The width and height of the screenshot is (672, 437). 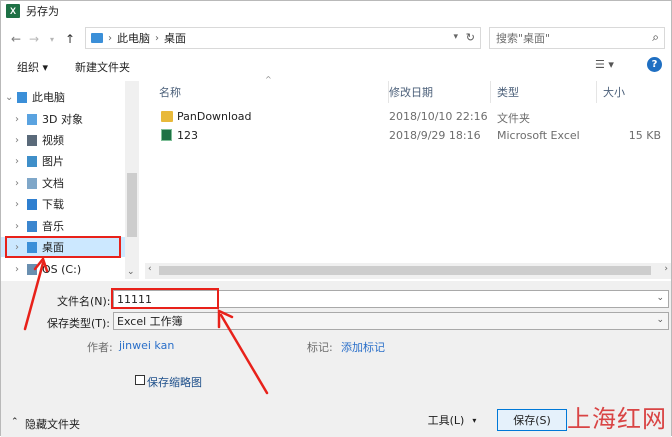 What do you see at coordinates (336, 66) in the screenshot?
I see `command-toolbar: 组织 ▾ 新建文件夹 ☰ ▾ ?` at bounding box center [336, 66].